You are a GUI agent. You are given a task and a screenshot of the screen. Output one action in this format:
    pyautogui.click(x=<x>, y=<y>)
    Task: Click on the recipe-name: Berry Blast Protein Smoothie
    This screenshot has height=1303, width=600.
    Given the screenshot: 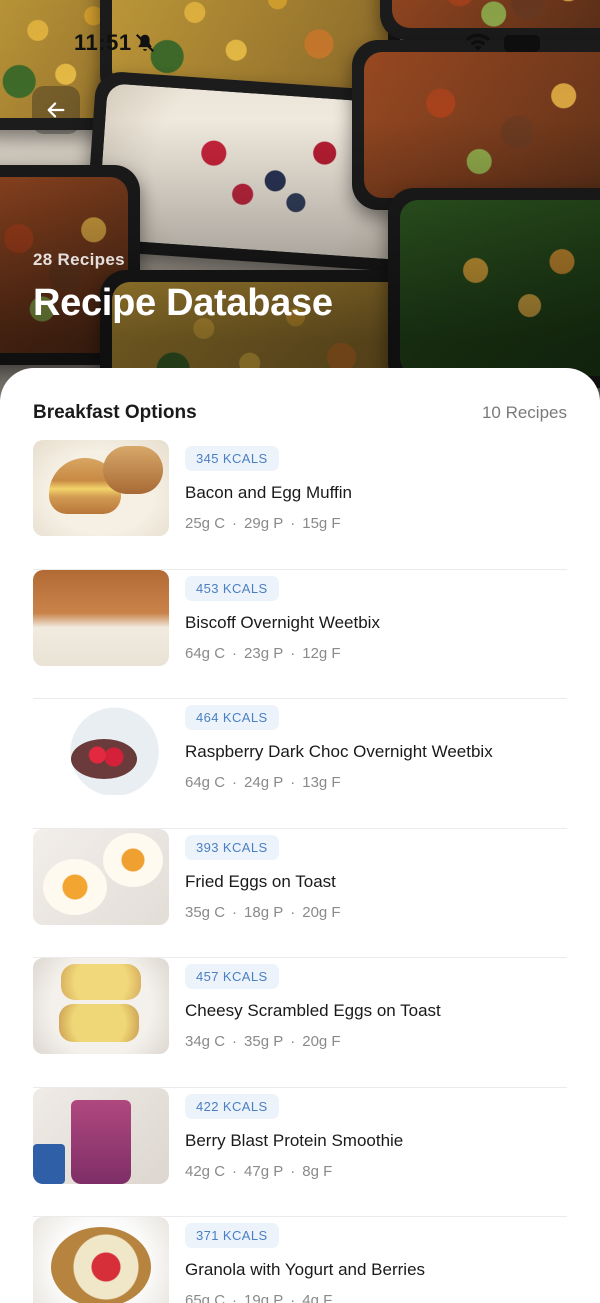 What is the action you would take?
    pyautogui.click(x=294, y=1140)
    